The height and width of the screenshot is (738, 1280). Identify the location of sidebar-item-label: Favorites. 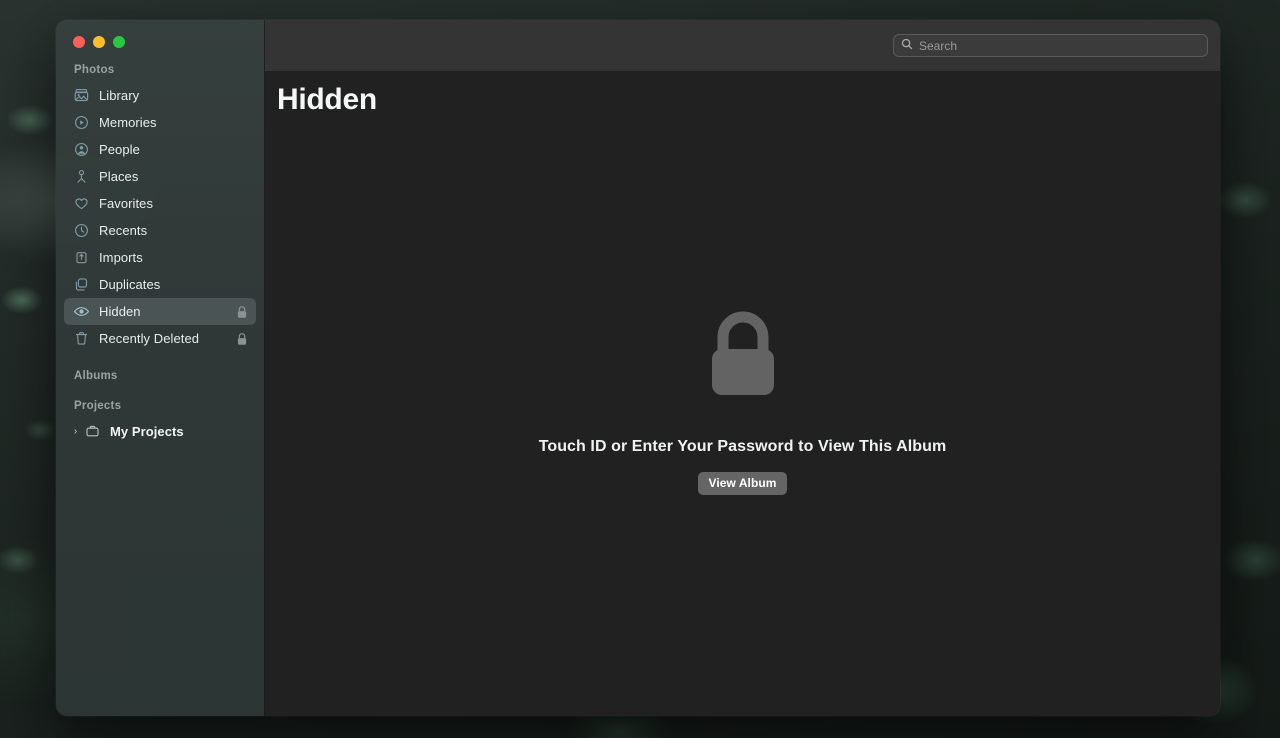
(126, 203).